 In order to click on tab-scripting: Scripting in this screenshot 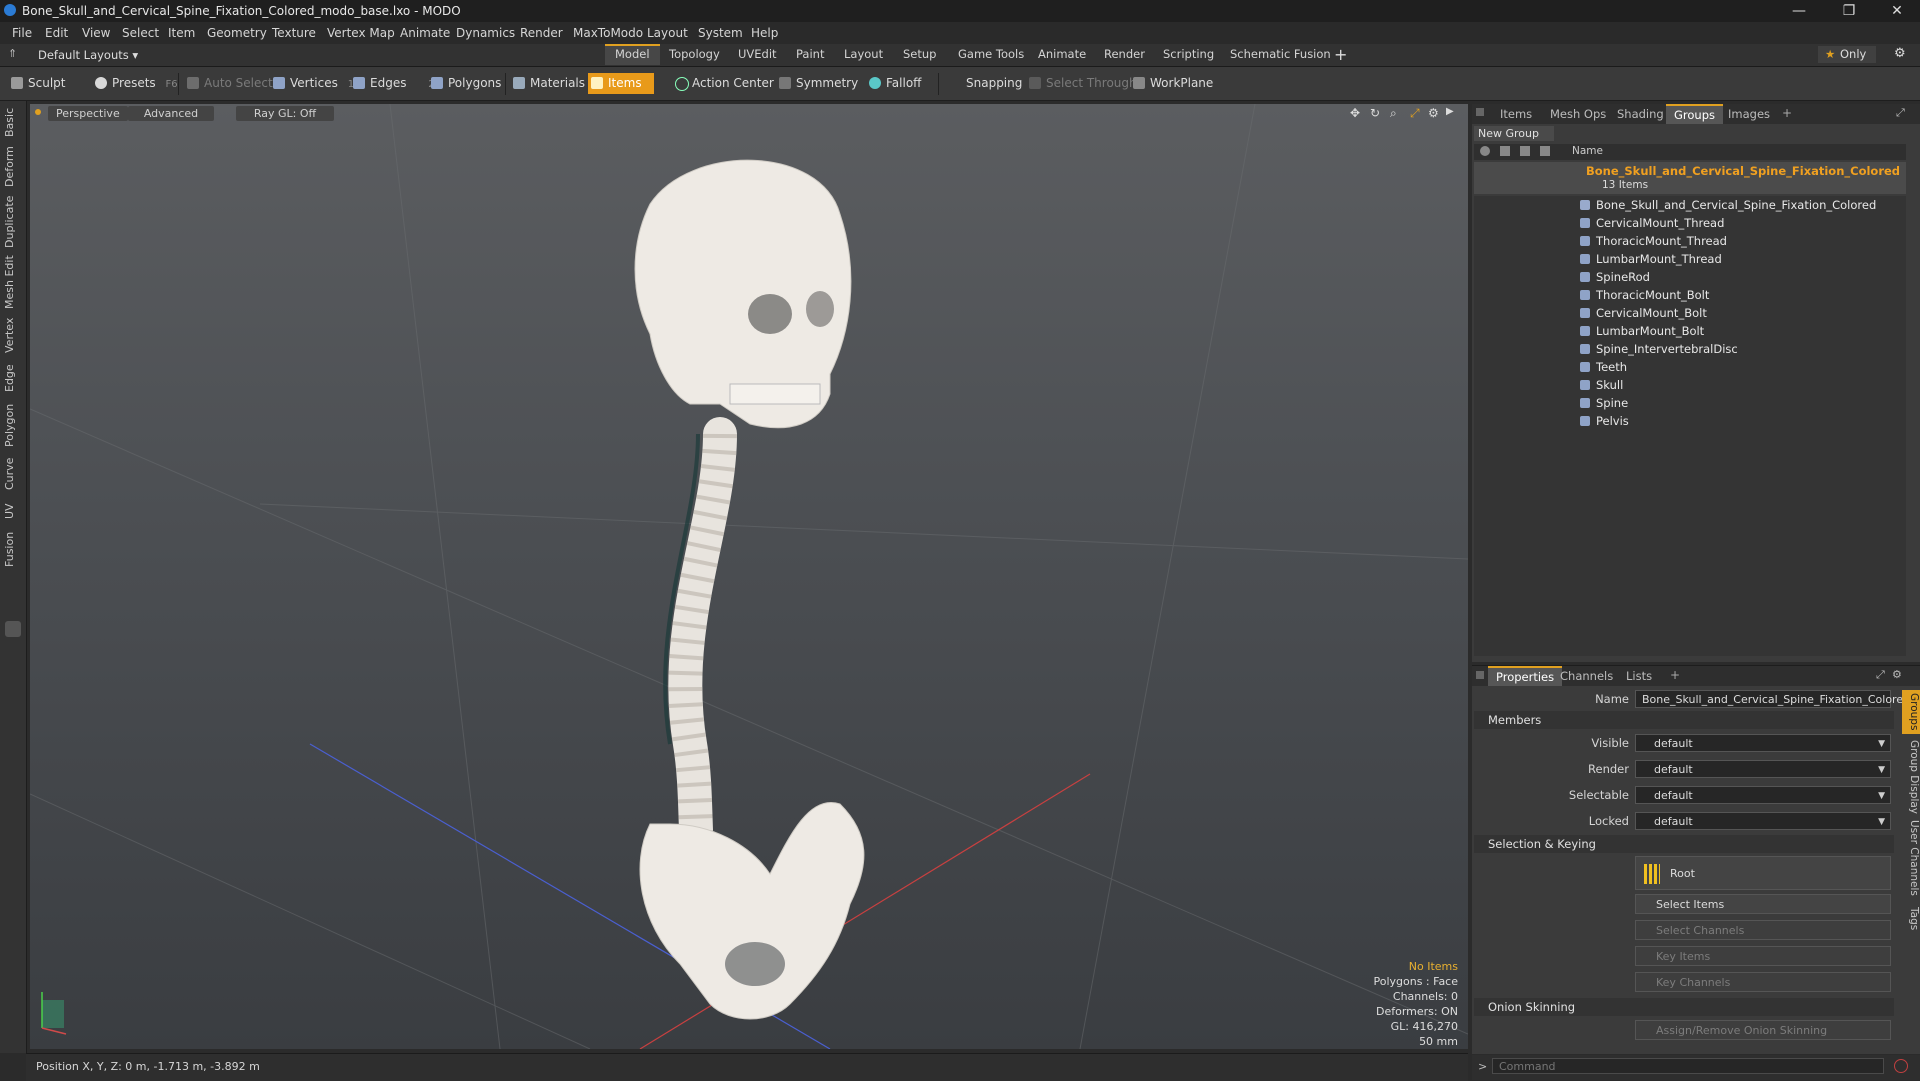, I will do `click(1188, 54)`.